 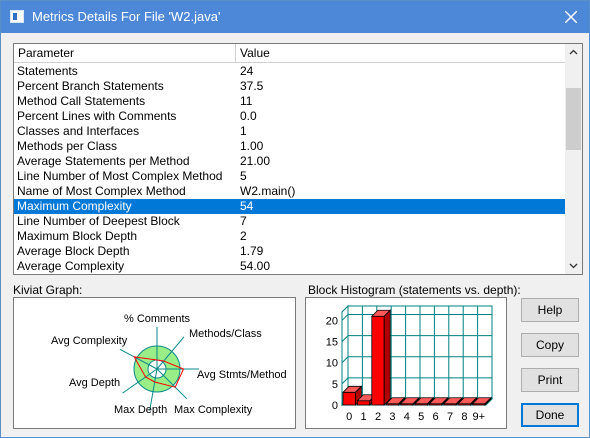 I want to click on value-cell: 37.5, so click(x=252, y=86).